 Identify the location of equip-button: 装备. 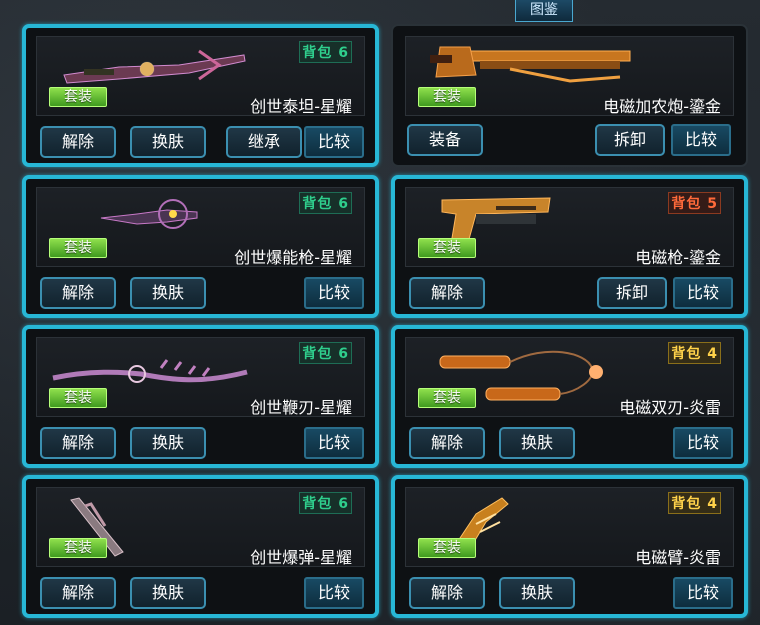
(445, 140).